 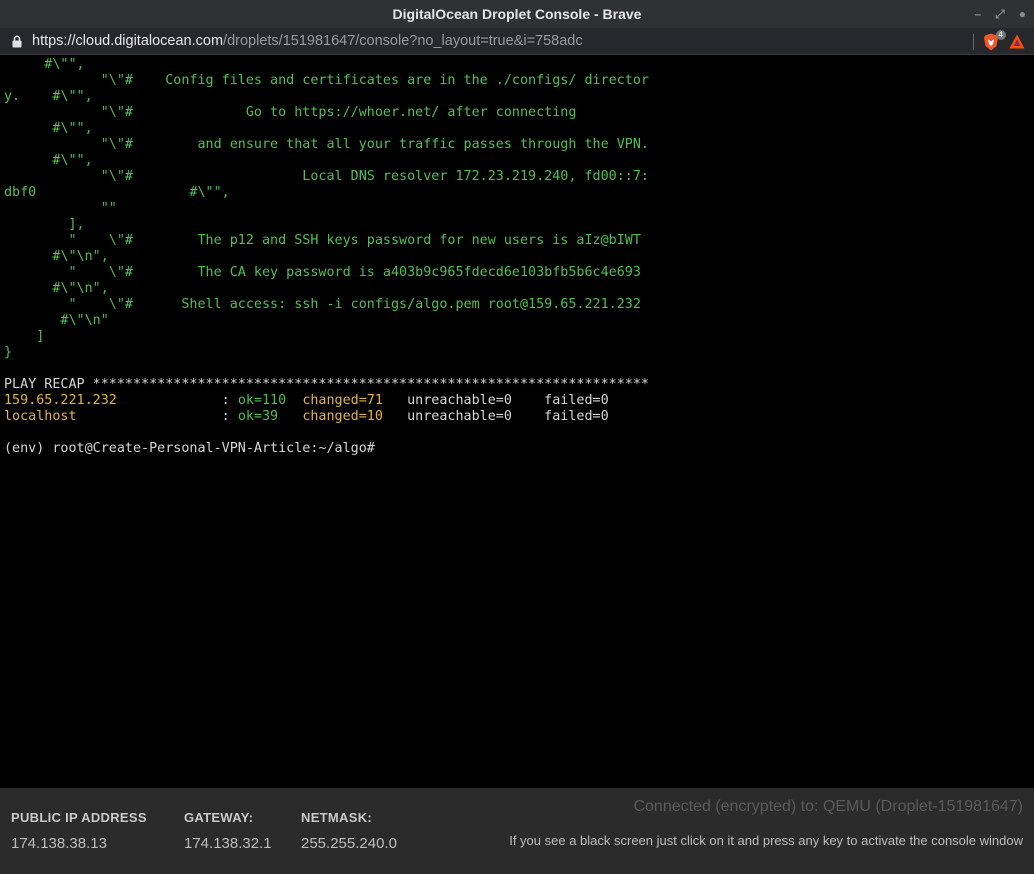 I want to click on terminal-text: 159.65.221.232, so click(x=60, y=400).